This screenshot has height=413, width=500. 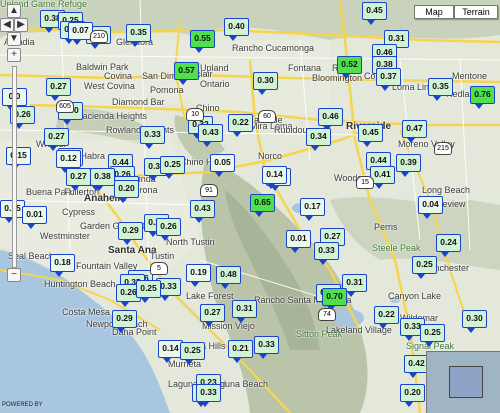 I want to click on rainfall-marker: 0.19, so click(x=198, y=275).